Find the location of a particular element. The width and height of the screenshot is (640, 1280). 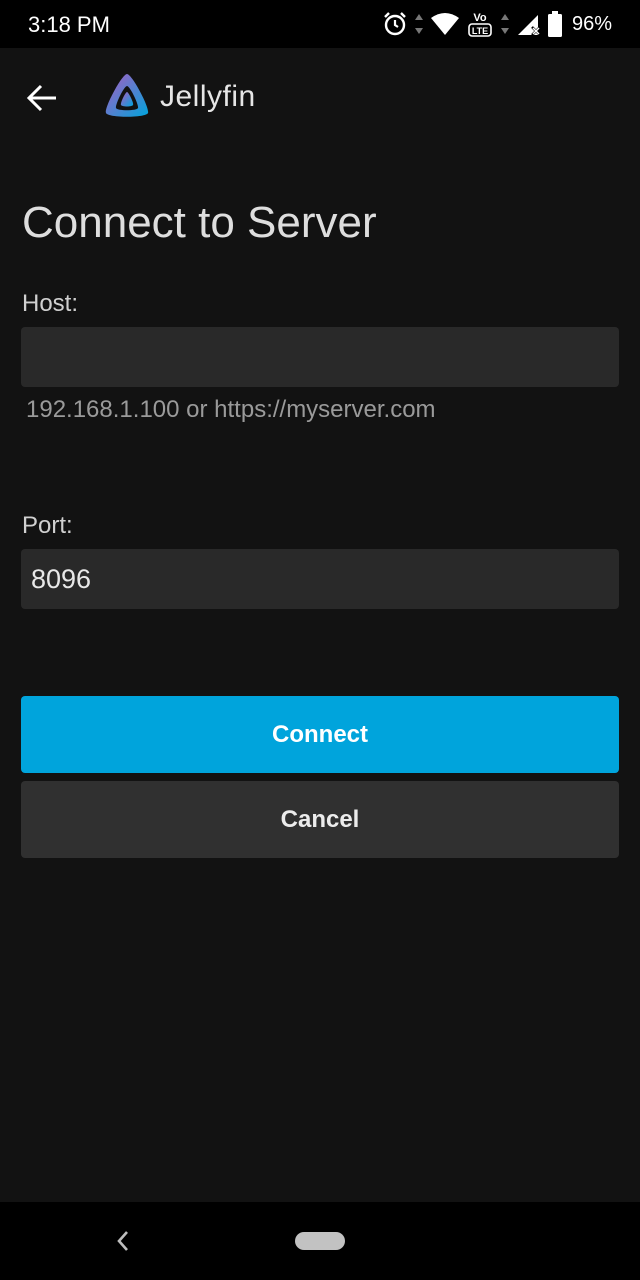

nav-back-button is located at coordinates (123, 1241).